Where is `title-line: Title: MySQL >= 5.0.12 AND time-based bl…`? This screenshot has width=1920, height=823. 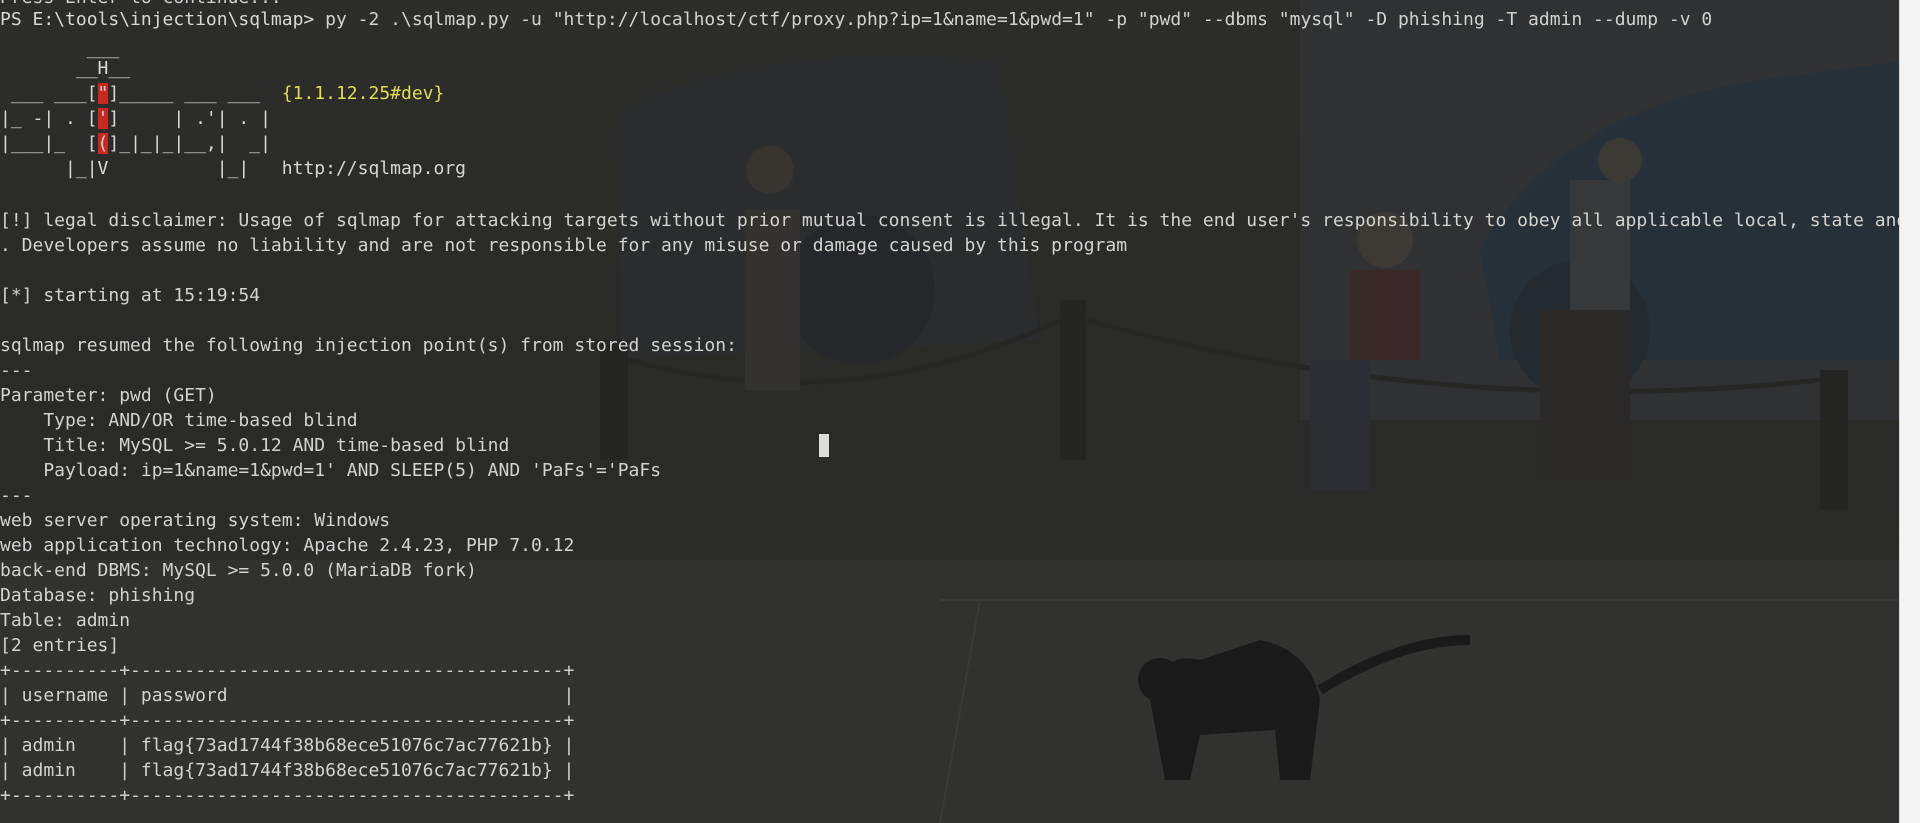 title-line: Title: MySQL >= 5.0.12 AND time-based bl… is located at coordinates (255, 445).